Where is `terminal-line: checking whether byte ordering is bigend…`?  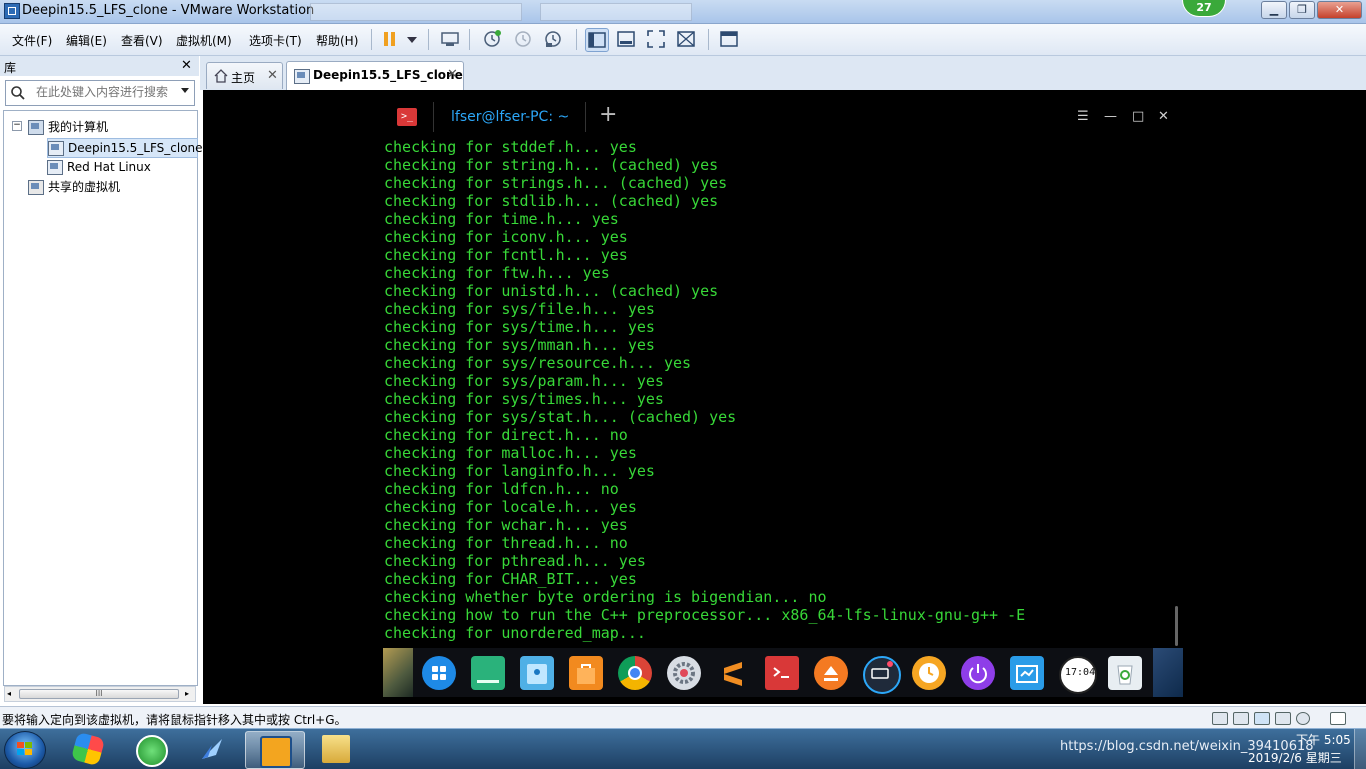
terminal-line: checking whether byte ordering is bigend… is located at coordinates (605, 597).